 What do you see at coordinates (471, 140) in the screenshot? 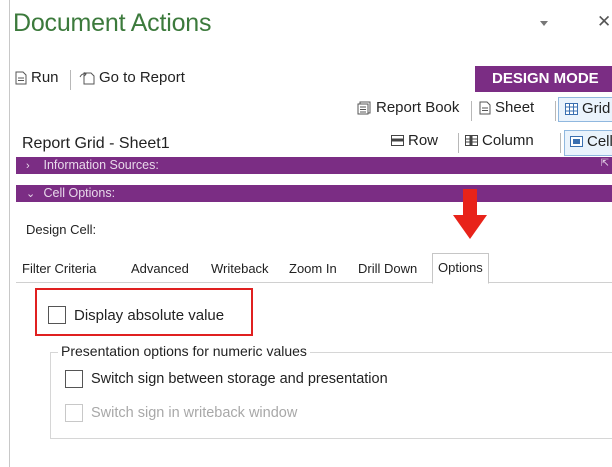
I see `column-icon` at bounding box center [471, 140].